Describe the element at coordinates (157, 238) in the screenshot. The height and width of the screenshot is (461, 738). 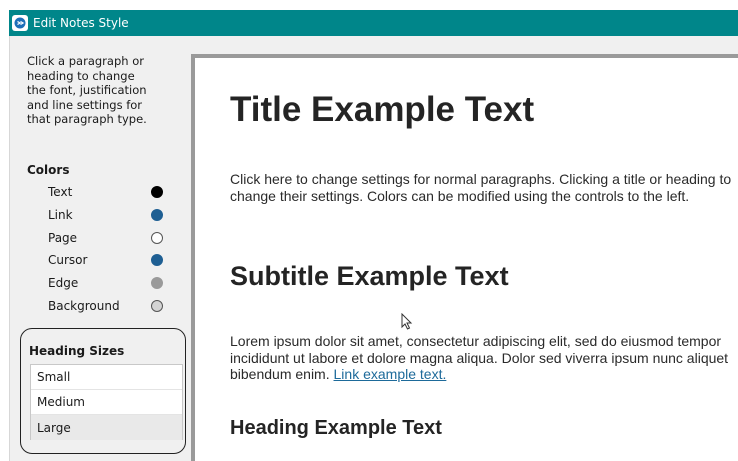
I see `color-swatch-page` at that location.